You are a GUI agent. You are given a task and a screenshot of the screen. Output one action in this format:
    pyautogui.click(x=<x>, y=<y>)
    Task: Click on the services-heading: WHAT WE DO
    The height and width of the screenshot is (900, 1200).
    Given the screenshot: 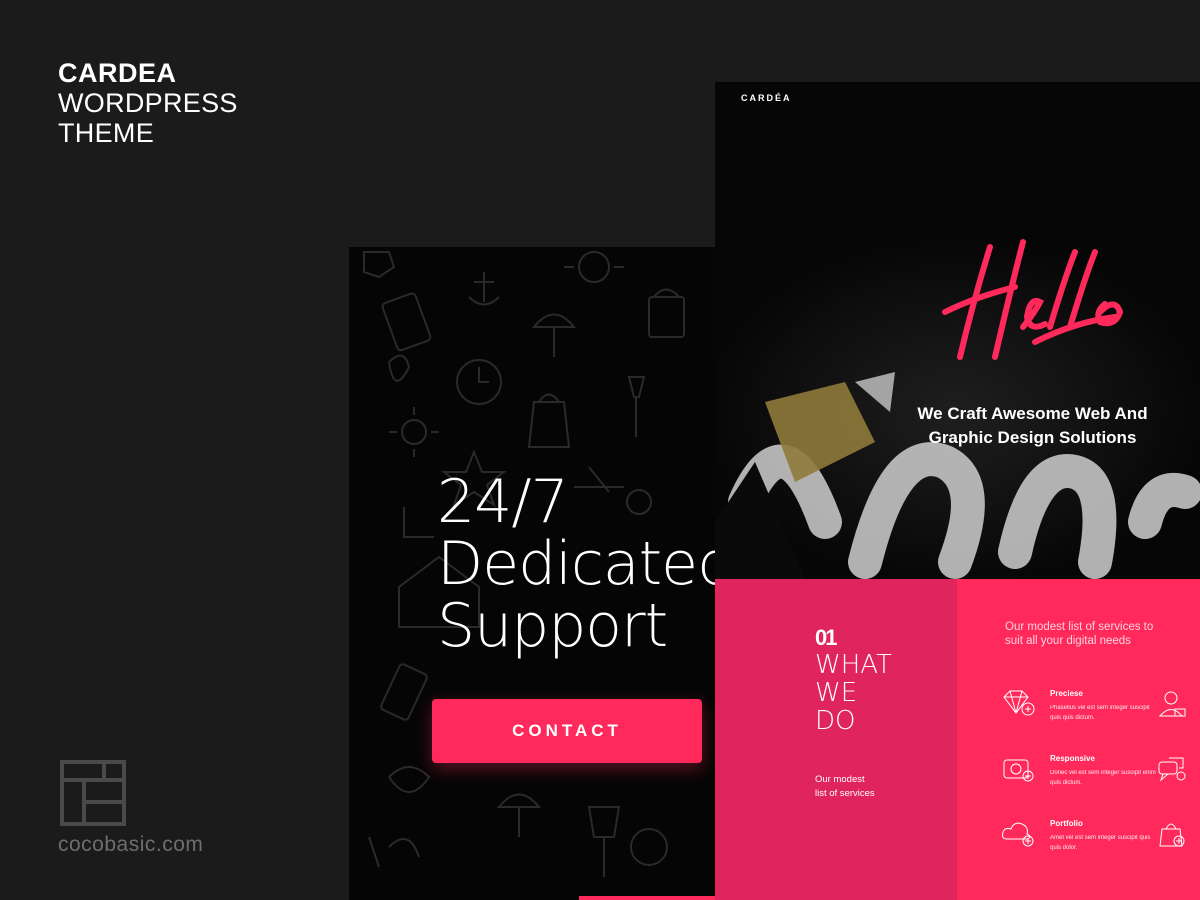 What is the action you would take?
    pyautogui.click(x=853, y=693)
    